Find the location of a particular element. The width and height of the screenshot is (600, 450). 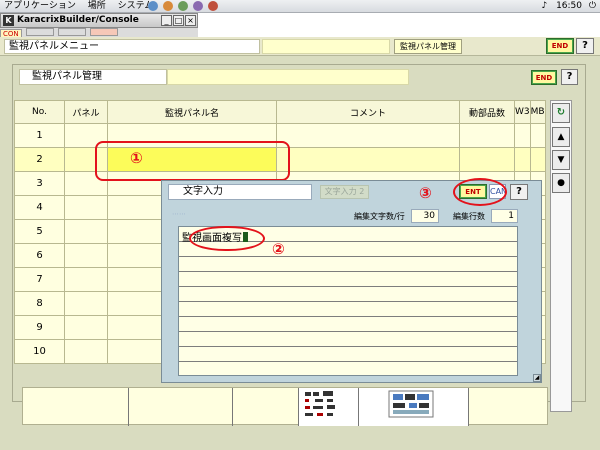

triangle-down-icon: ▼ is located at coordinates (561, 160).